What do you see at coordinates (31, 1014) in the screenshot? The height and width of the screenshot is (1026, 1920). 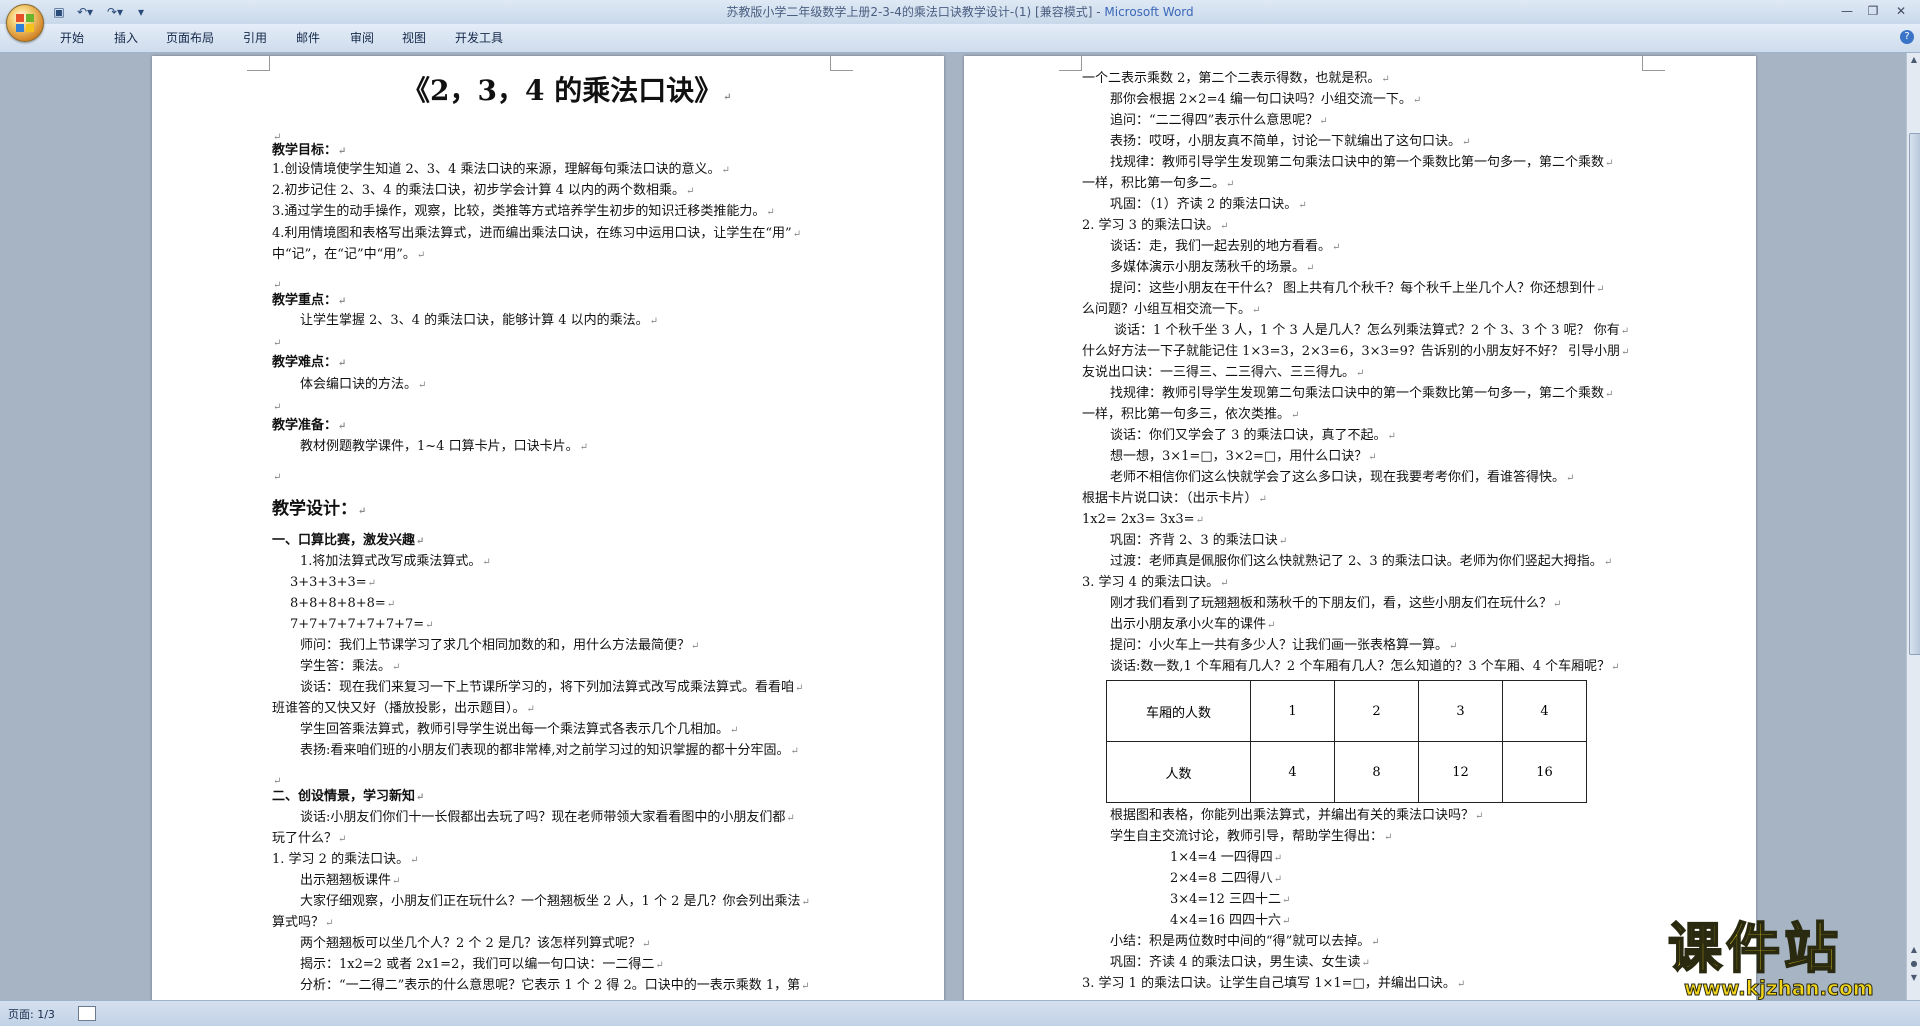 I see `page-indicator: 页面: 1/3` at bounding box center [31, 1014].